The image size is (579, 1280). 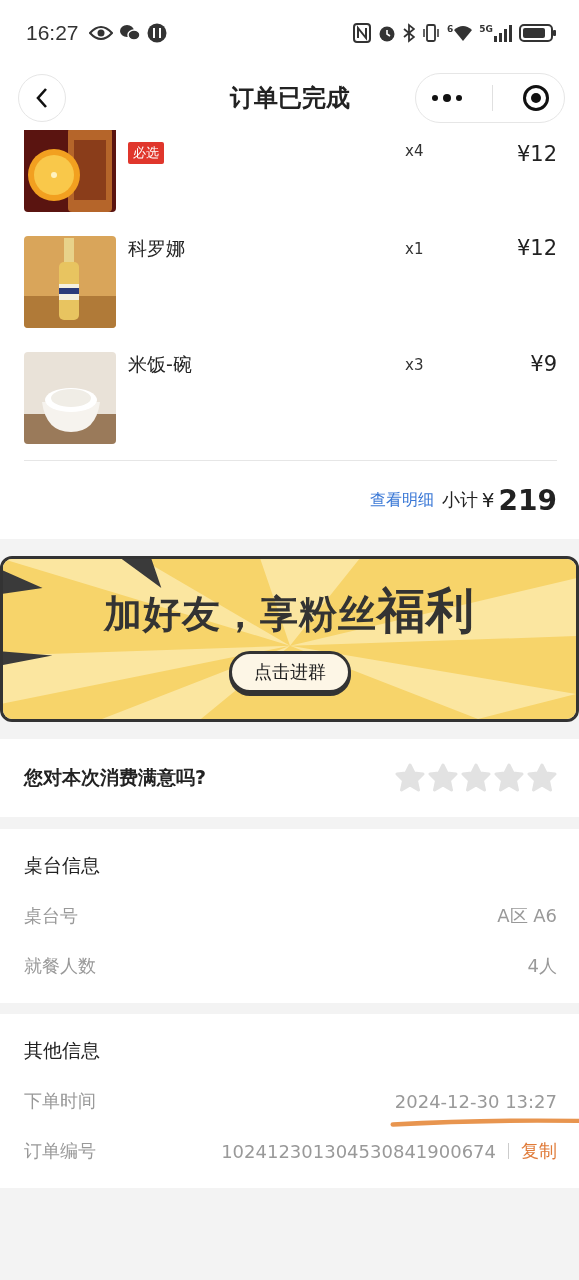 What do you see at coordinates (115, 777) in the screenshot?
I see `satisfaction-question: 您对本次消费满意吗?` at bounding box center [115, 777].